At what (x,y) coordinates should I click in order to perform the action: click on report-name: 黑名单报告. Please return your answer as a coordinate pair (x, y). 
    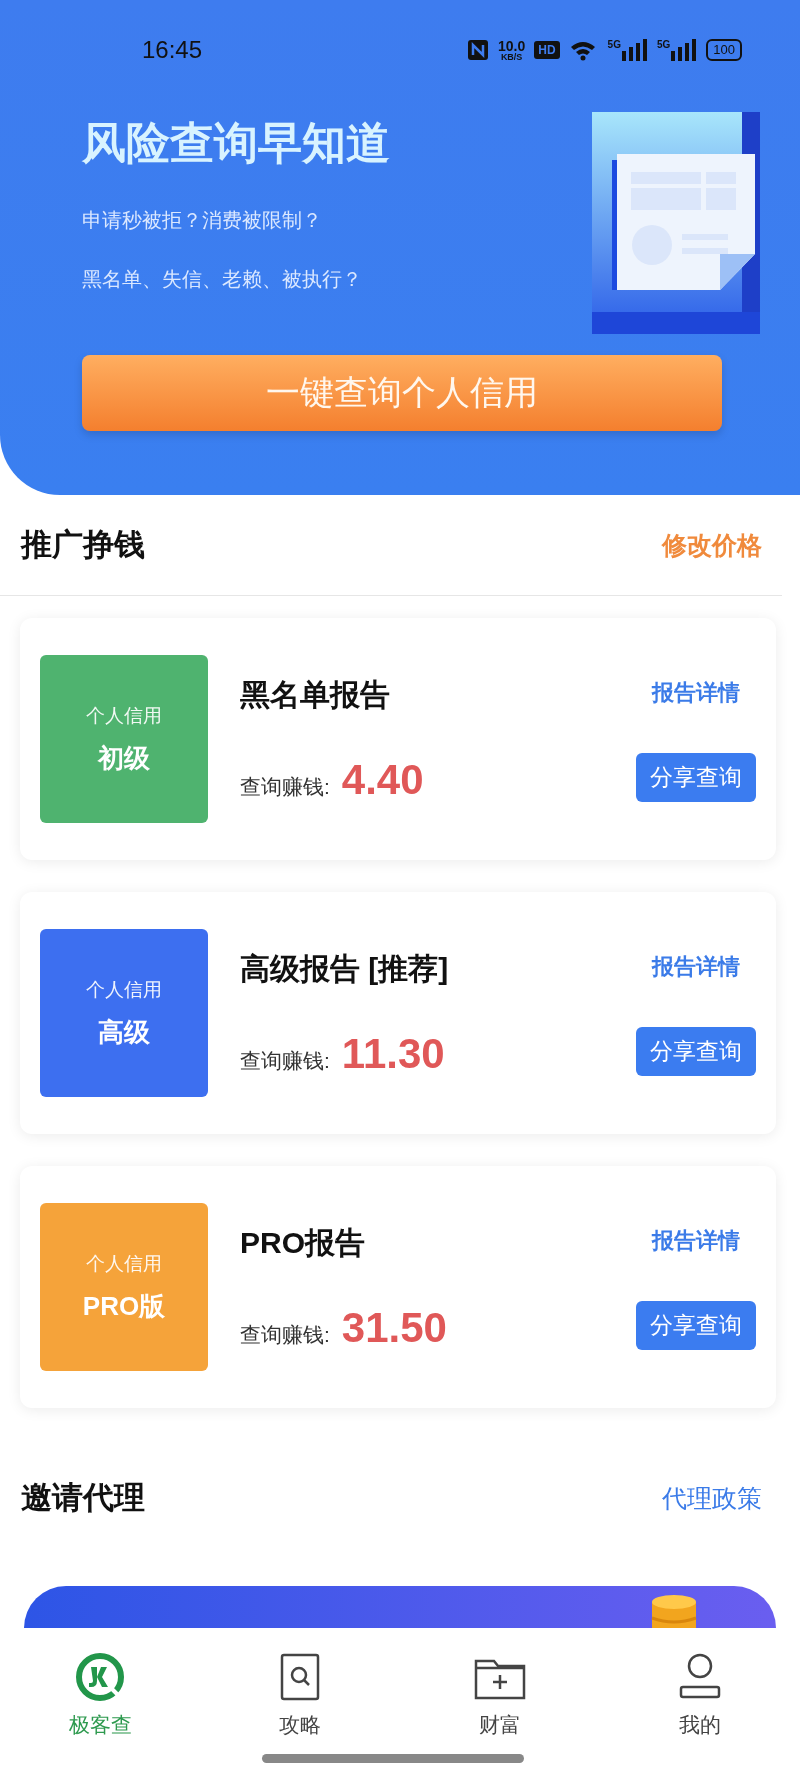
    Looking at the image, I should click on (315, 694).